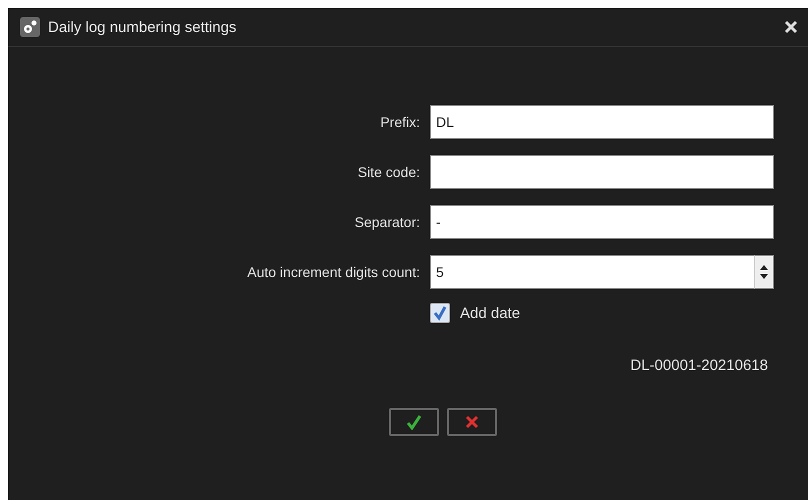 The height and width of the screenshot is (500, 808). I want to click on checkmark-icon, so click(414, 422).